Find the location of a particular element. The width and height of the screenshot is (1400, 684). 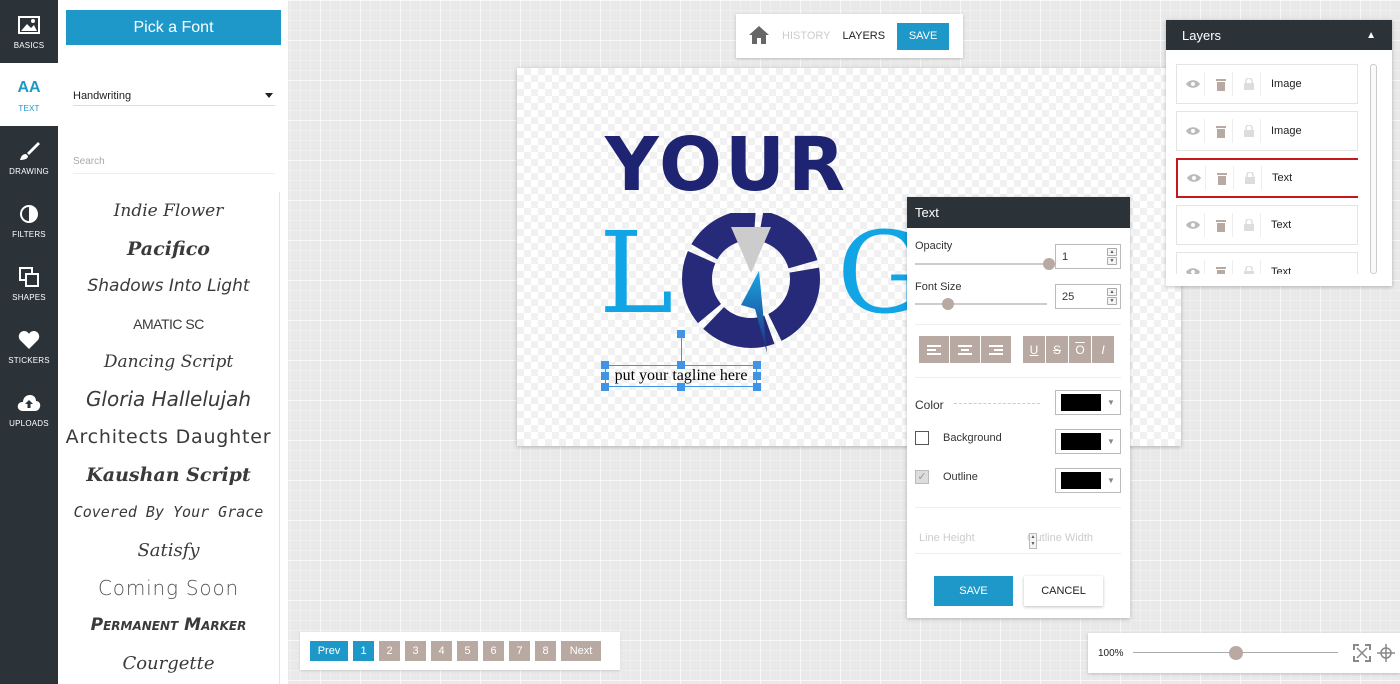

align-right-icon is located at coordinates (996, 349).